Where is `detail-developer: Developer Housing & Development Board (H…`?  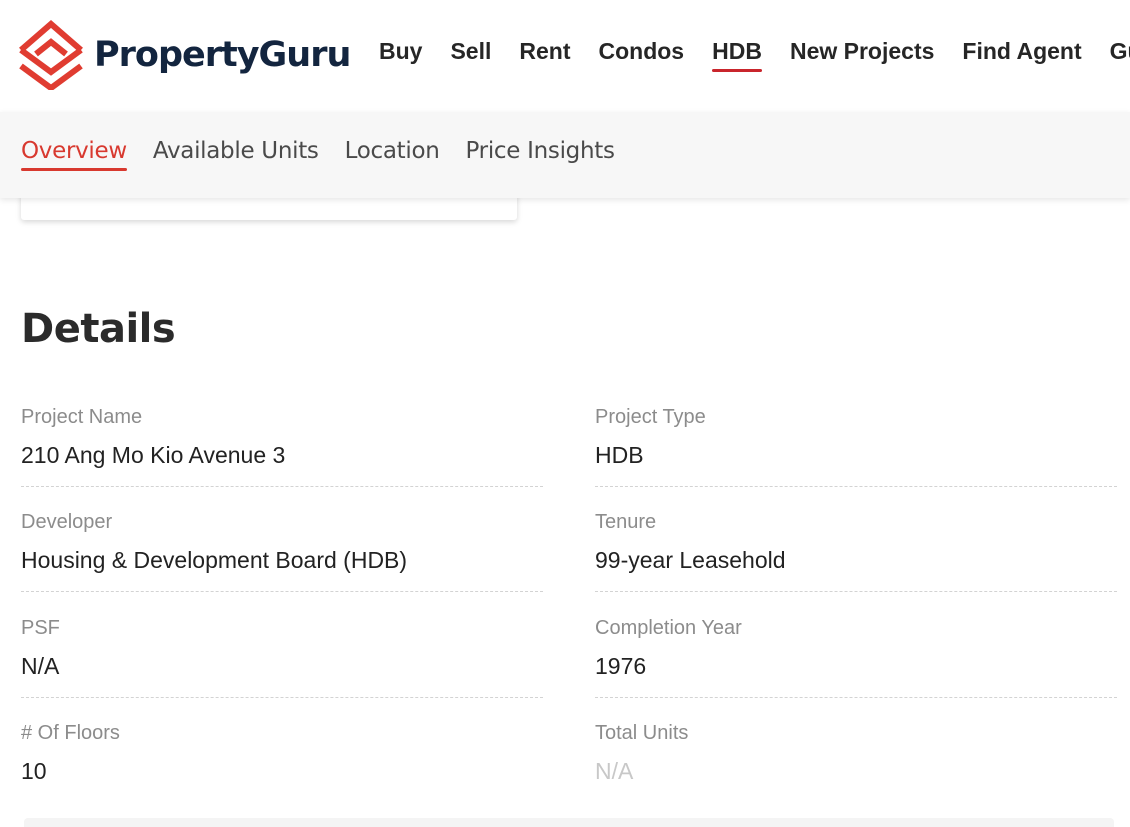 detail-developer: Developer Housing & Development Board (H… is located at coordinates (282, 551).